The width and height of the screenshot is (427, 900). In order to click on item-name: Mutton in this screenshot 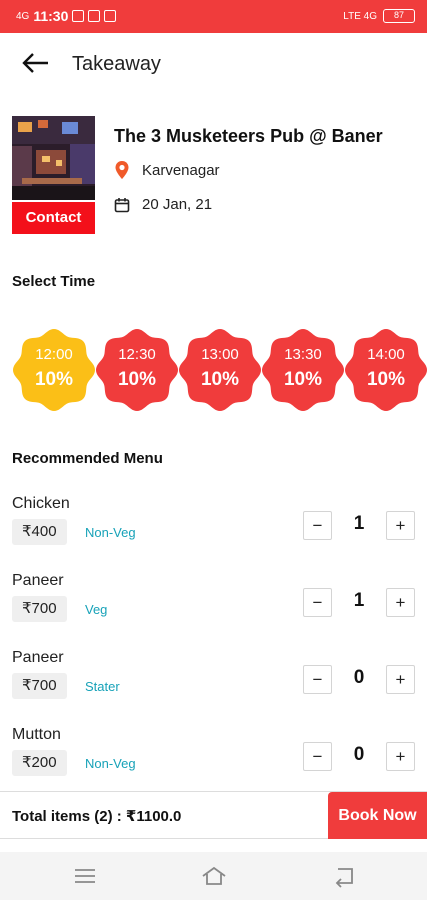, I will do `click(36, 734)`.